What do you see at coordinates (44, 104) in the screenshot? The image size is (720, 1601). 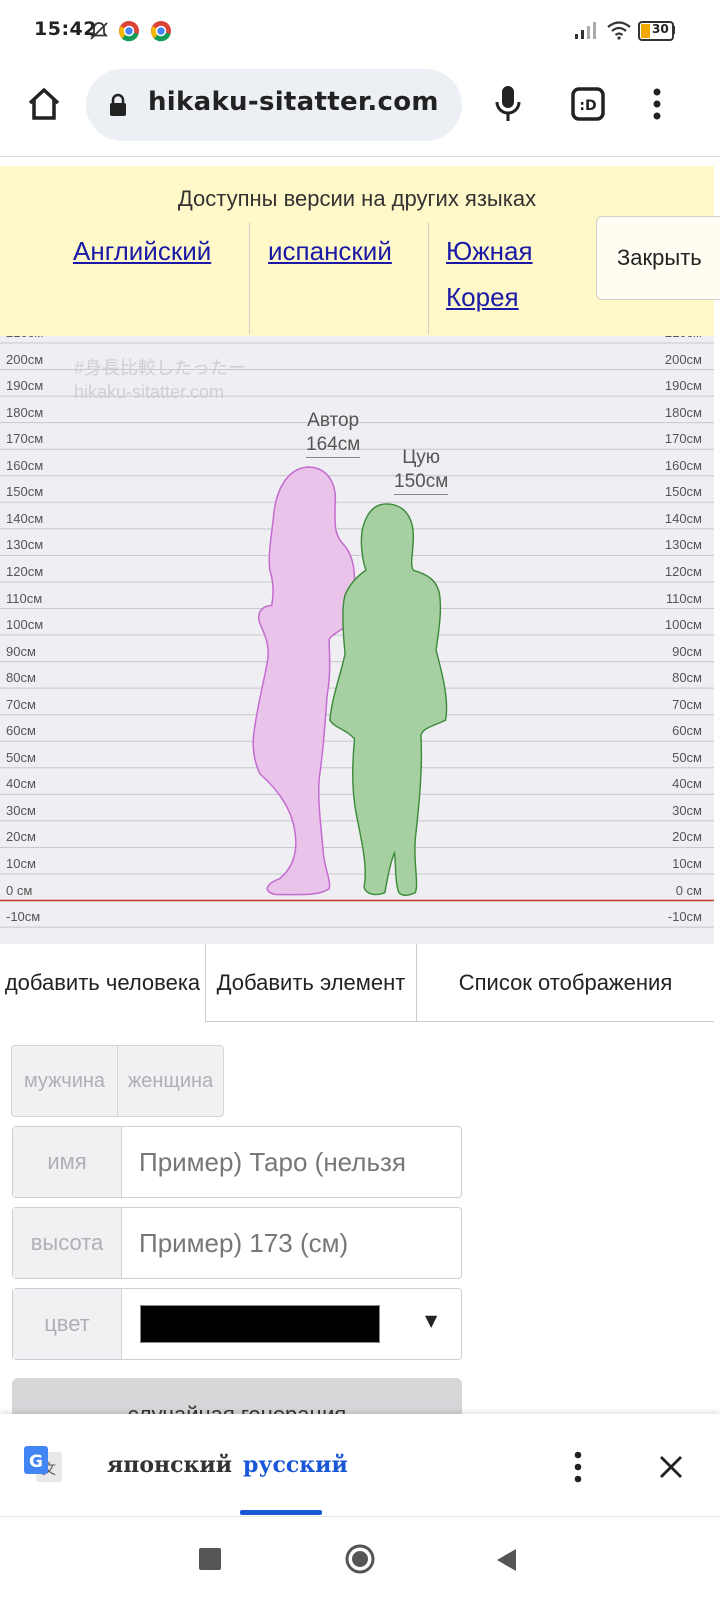 I see `home-icon` at bounding box center [44, 104].